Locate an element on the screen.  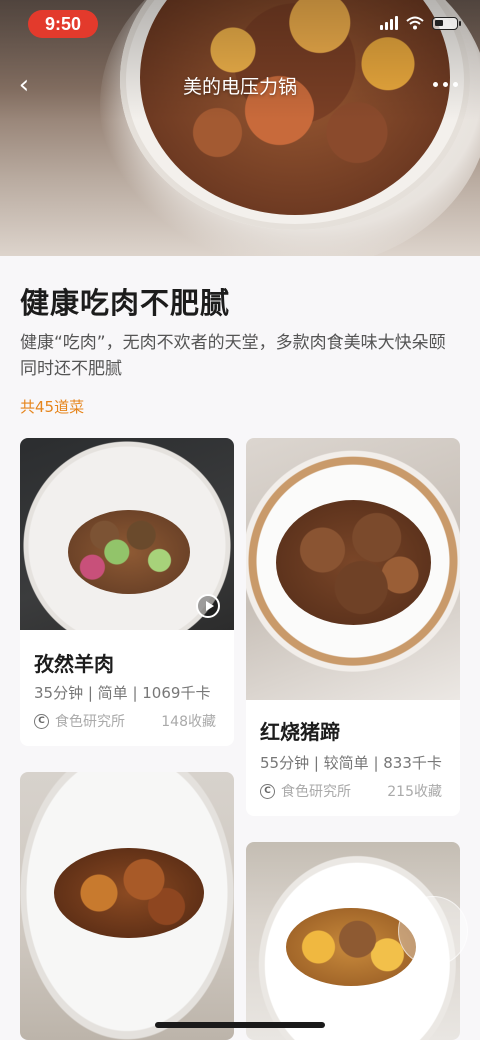
status-icons is located at coordinates (420, 23).